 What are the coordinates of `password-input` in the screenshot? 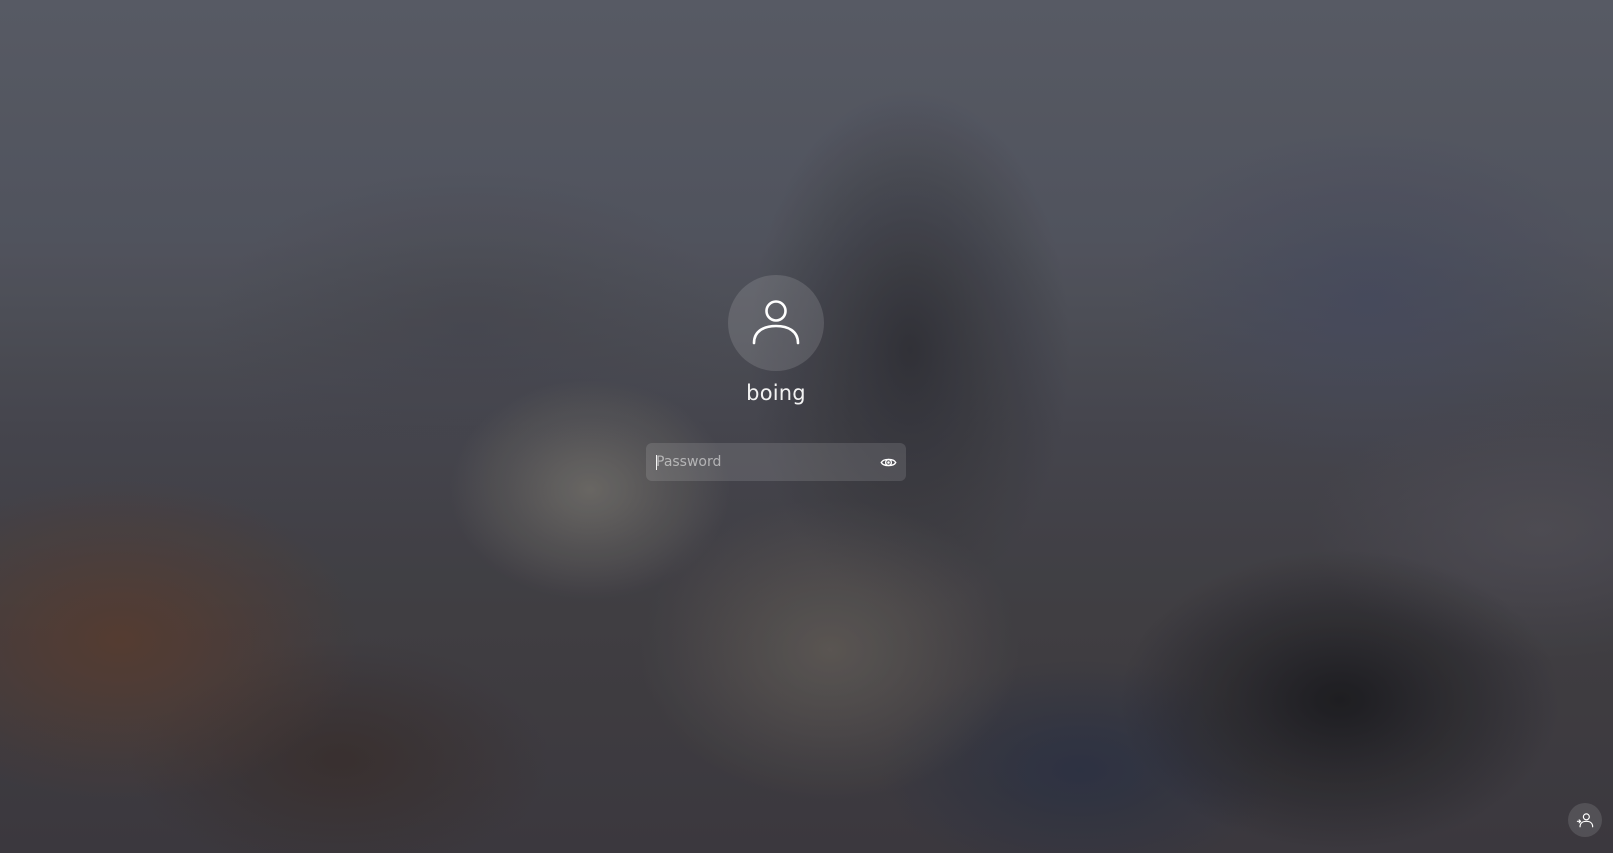 It's located at (759, 462).